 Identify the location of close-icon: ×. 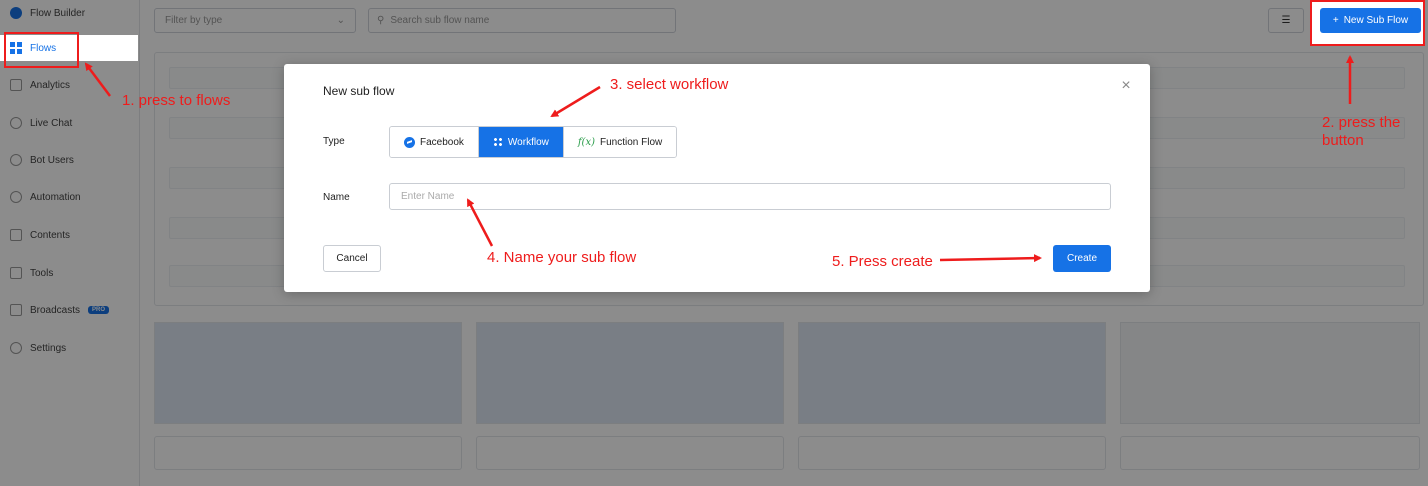
(1126, 86).